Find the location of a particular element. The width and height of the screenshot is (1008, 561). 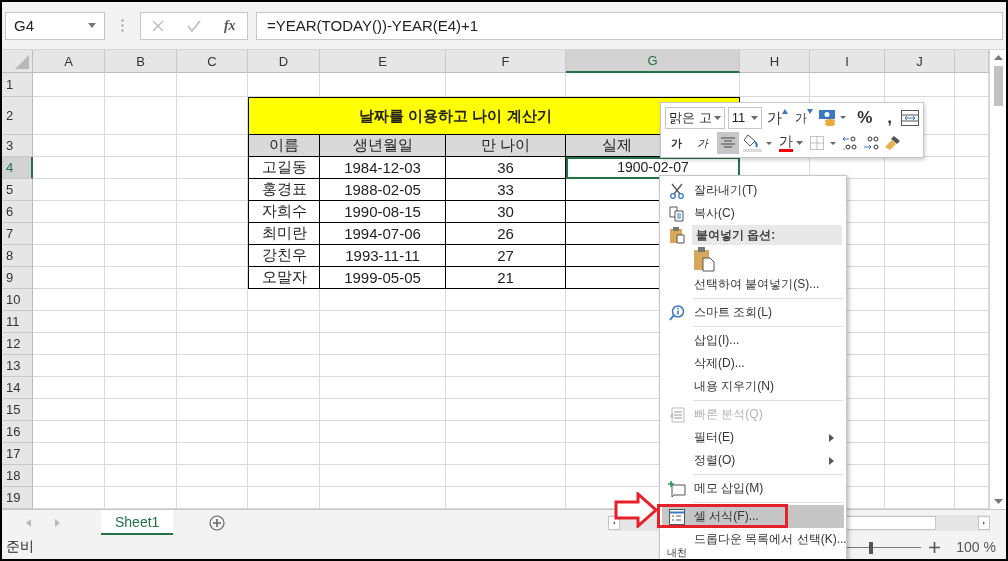

table-cell: 26 is located at coordinates (506, 234).